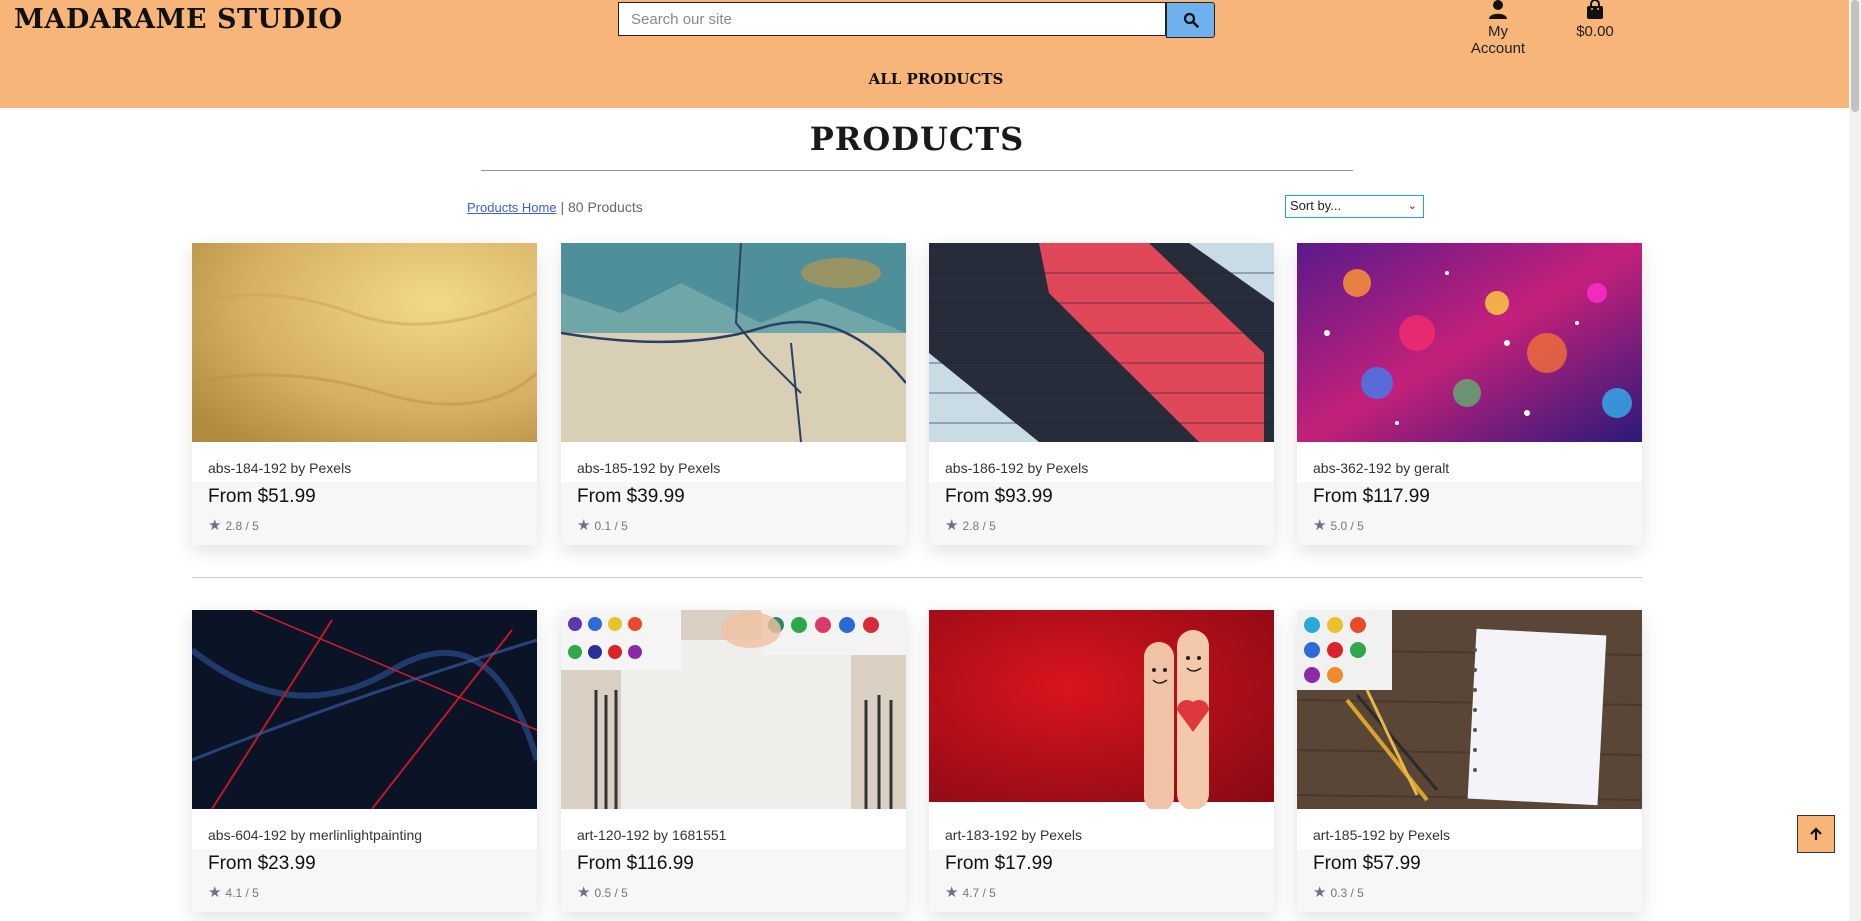 The width and height of the screenshot is (1861, 921). I want to click on product-price: From $23.99, so click(262, 863).